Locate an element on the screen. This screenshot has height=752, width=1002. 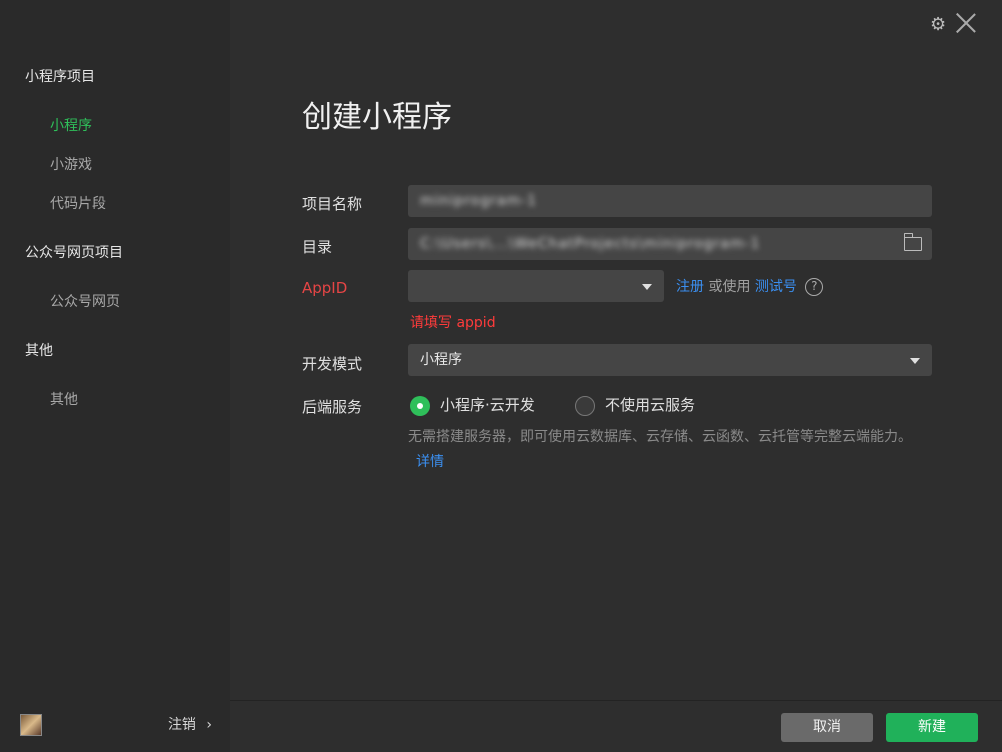
logout-button: 注销 › is located at coordinates (190, 724).